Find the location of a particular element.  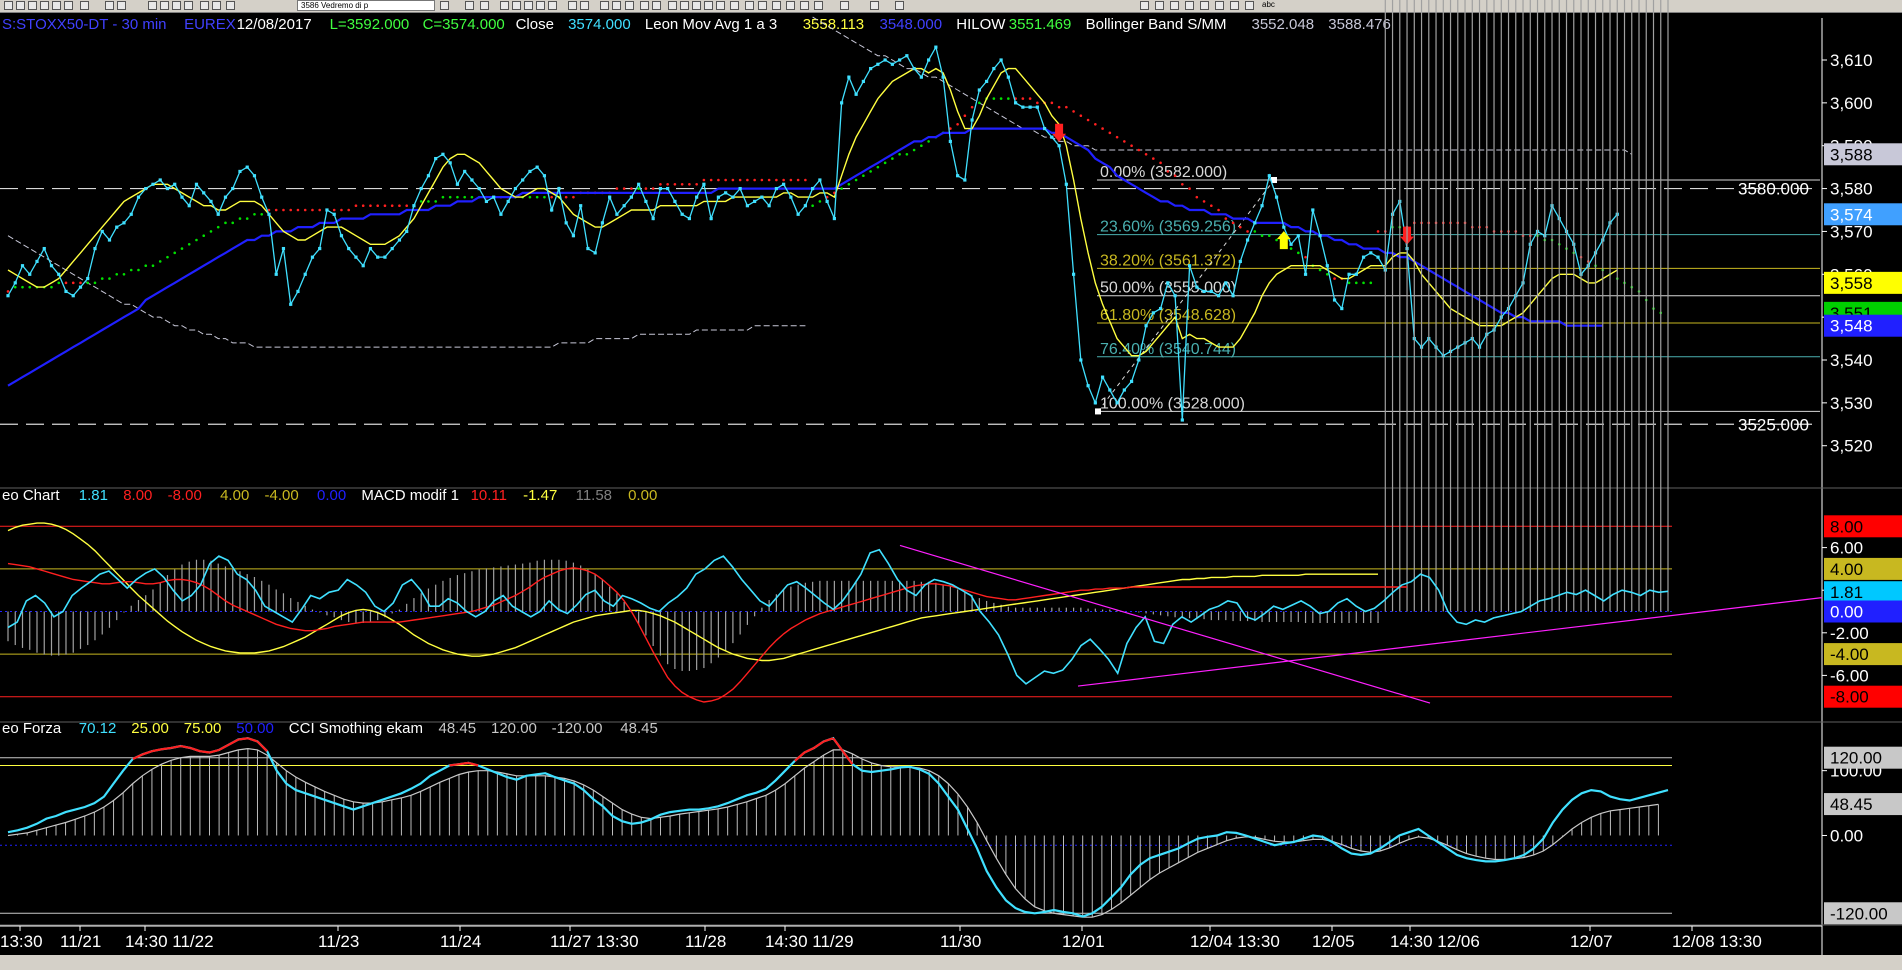

cci-header-item: 70.12 is located at coordinates (98, 728).